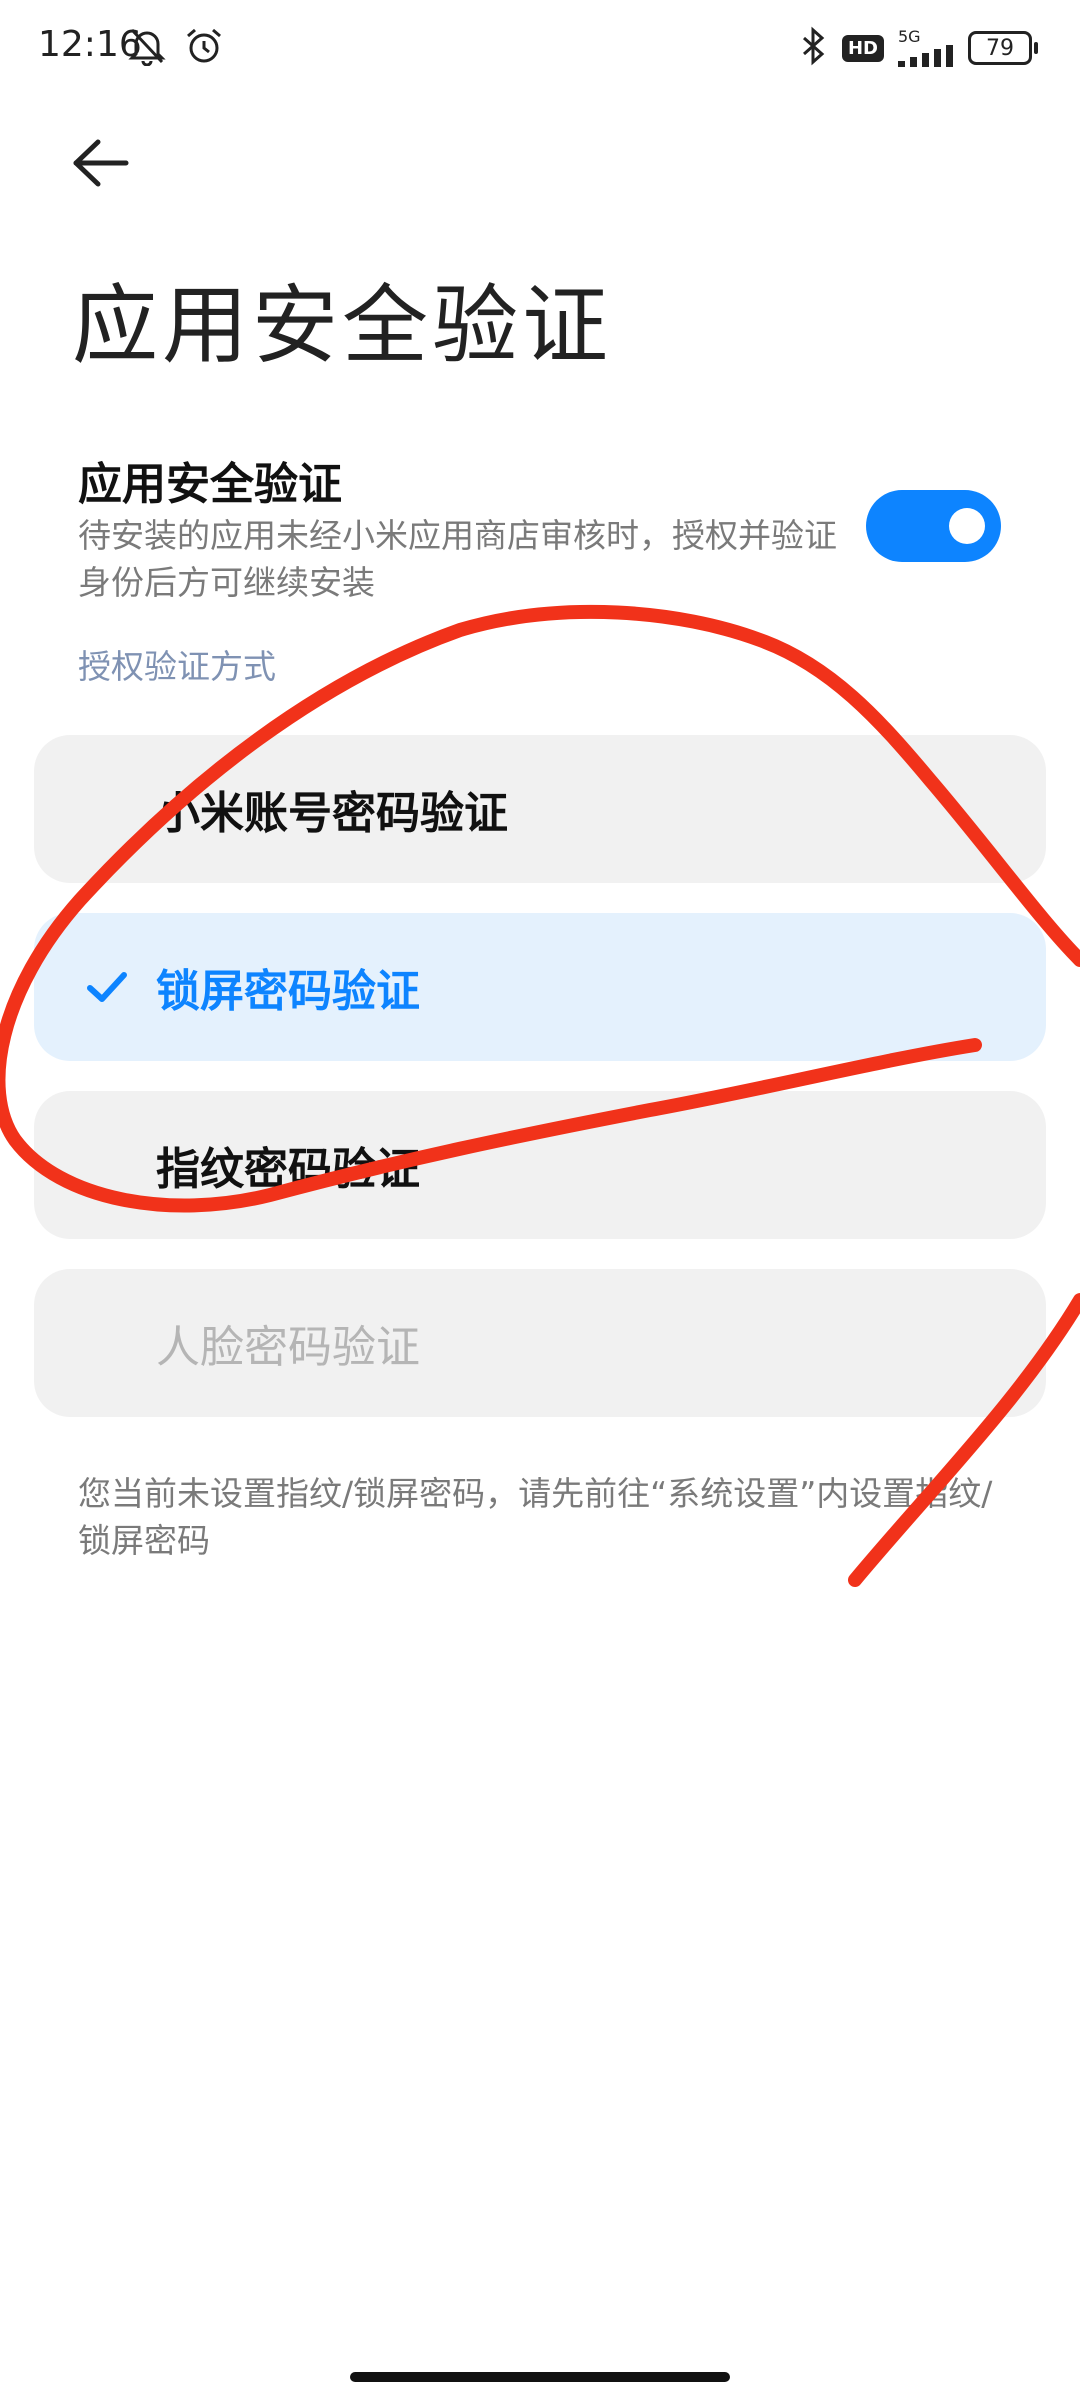 The height and width of the screenshot is (2400, 1080). Describe the element at coordinates (540, 1343) in the screenshot. I see `option-face-password: 人脸密码验证` at that location.